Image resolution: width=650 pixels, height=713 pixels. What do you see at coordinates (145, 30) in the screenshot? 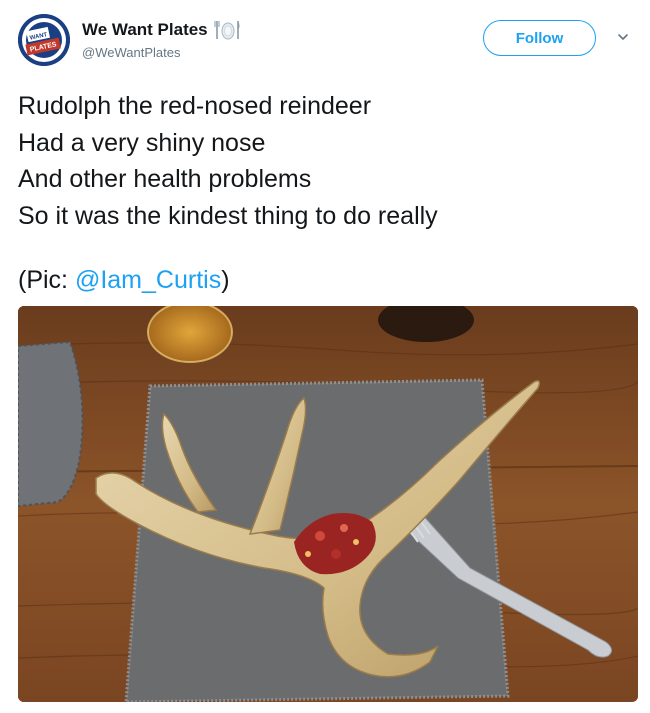
I see `display-name: We Want Plates` at bounding box center [145, 30].